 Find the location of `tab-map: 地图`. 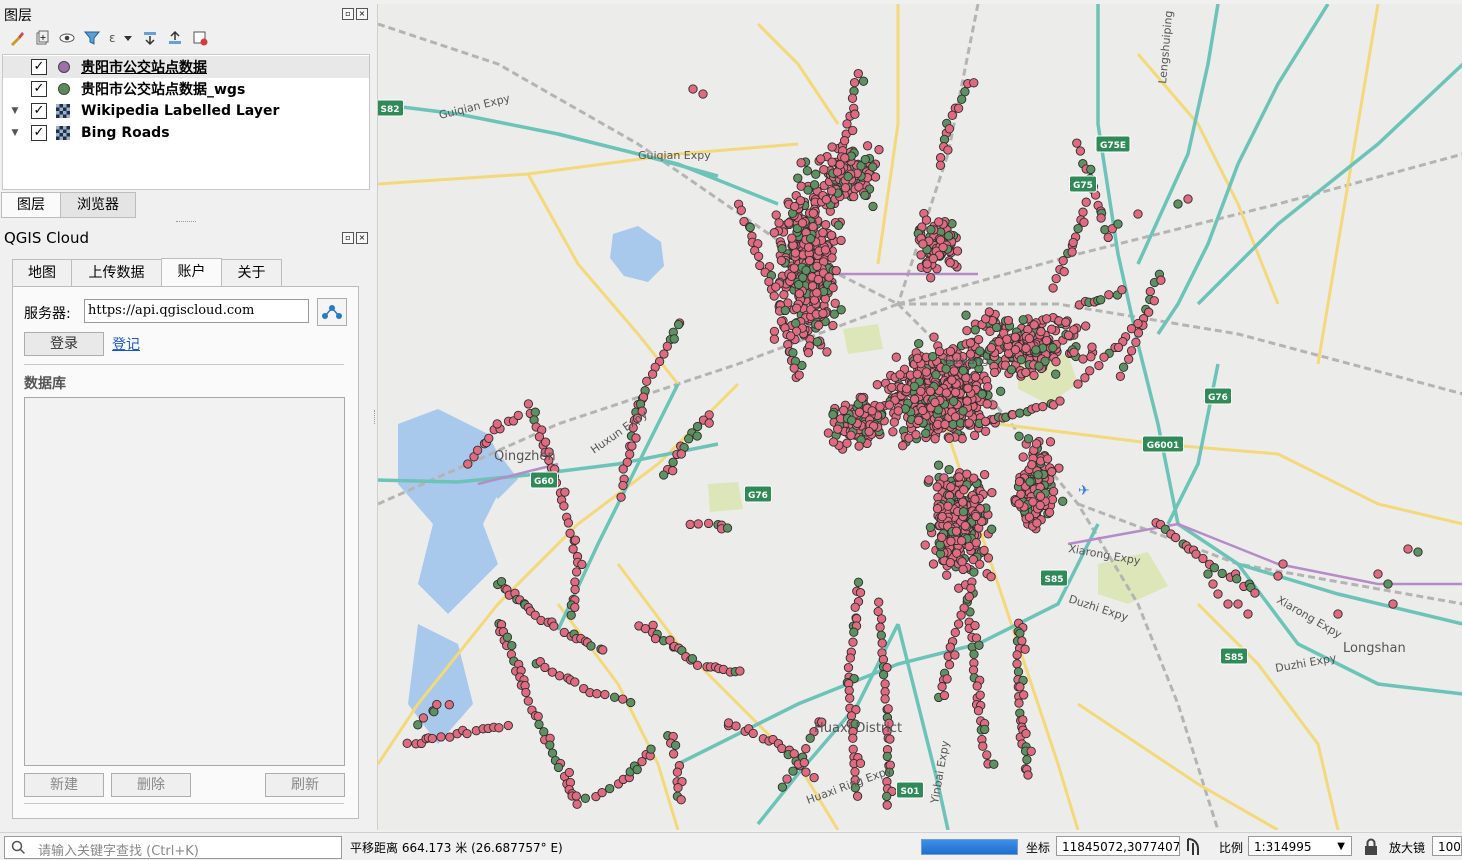

tab-map: 地图 is located at coordinates (42, 272).